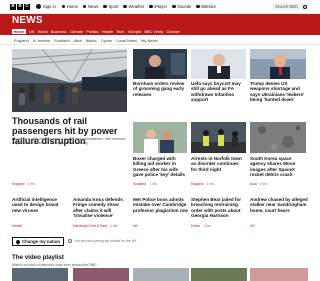 Image resolution: width=320 pixels, height=281 pixels. I want to click on topnav-home: Home, so click(69, 6).